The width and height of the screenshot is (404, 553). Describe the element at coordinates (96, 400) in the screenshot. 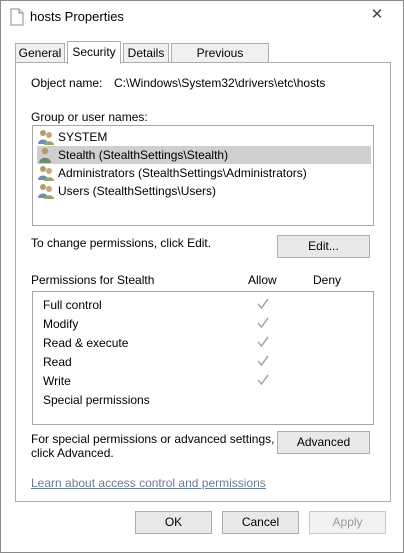

I see `permission-name: Special permissions` at that location.